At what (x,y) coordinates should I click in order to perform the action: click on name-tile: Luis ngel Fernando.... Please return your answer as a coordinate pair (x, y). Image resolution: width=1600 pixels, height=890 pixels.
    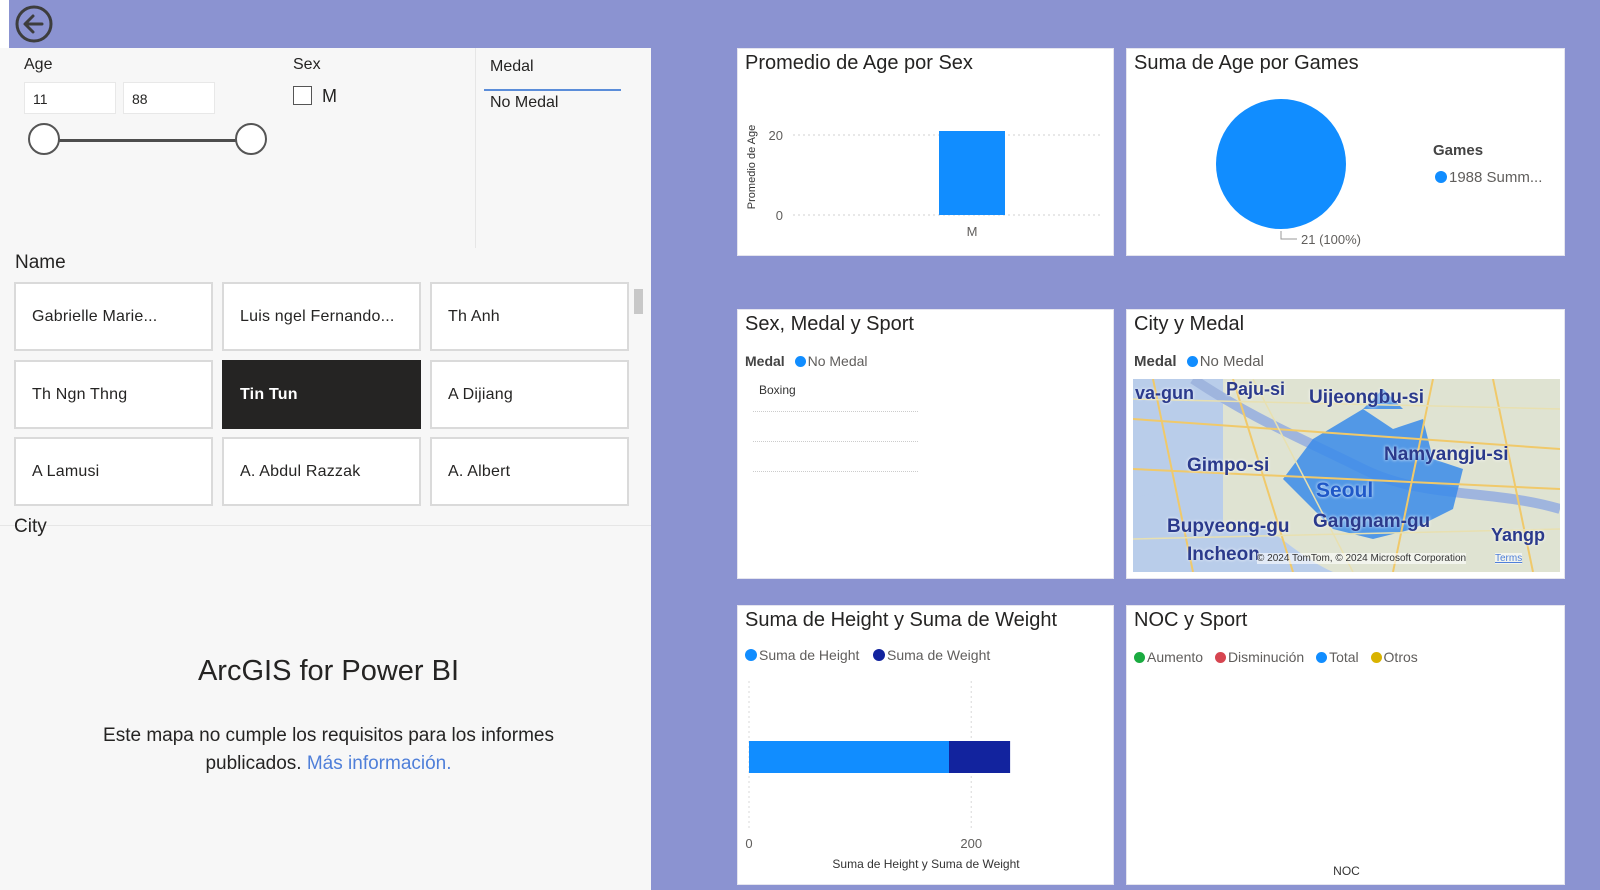
    Looking at the image, I should click on (321, 316).